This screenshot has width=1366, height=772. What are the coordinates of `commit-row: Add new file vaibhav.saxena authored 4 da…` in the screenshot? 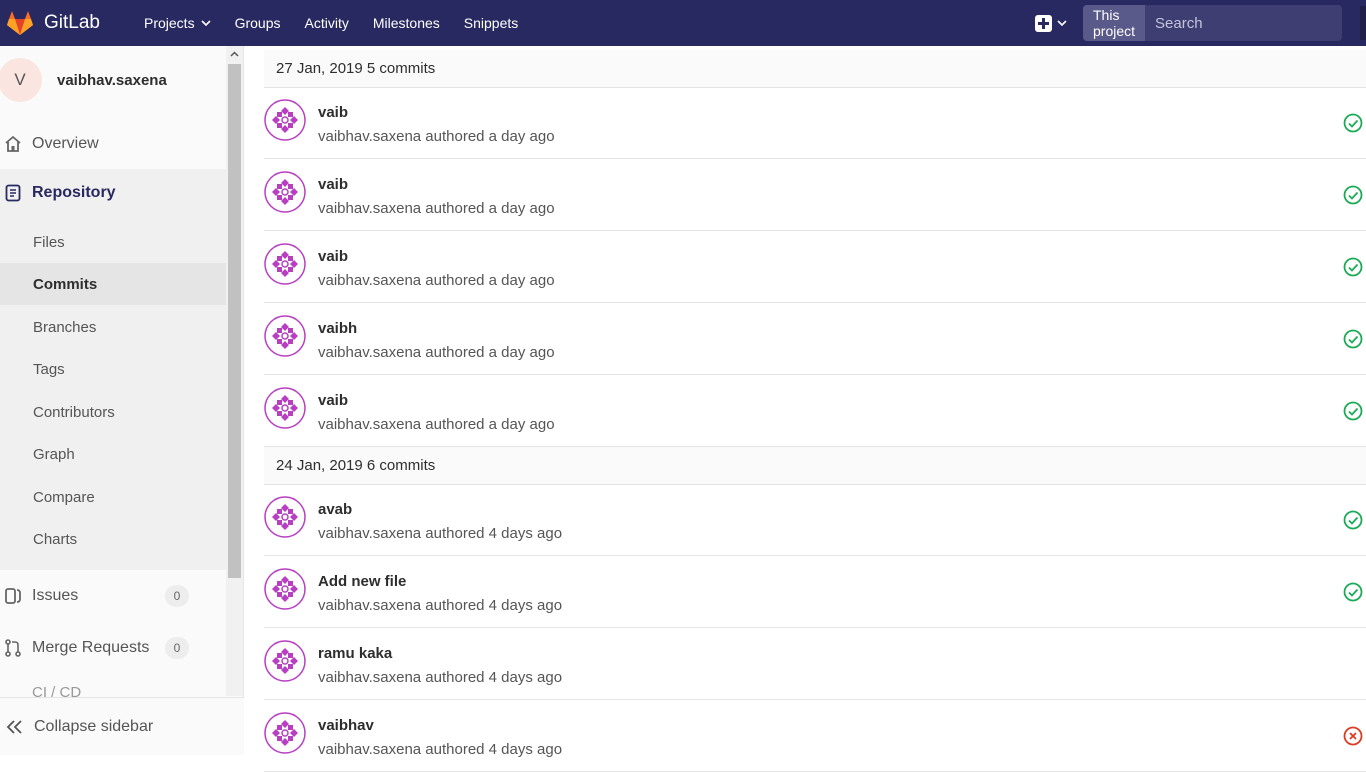 It's located at (815, 592).